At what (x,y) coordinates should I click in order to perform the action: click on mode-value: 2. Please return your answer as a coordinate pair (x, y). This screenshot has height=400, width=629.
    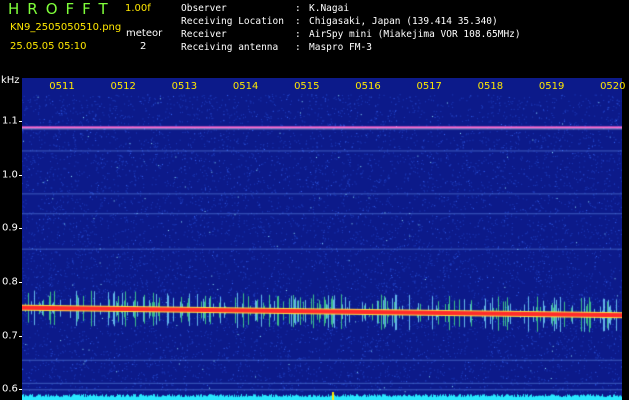
    Looking at the image, I should click on (143, 46).